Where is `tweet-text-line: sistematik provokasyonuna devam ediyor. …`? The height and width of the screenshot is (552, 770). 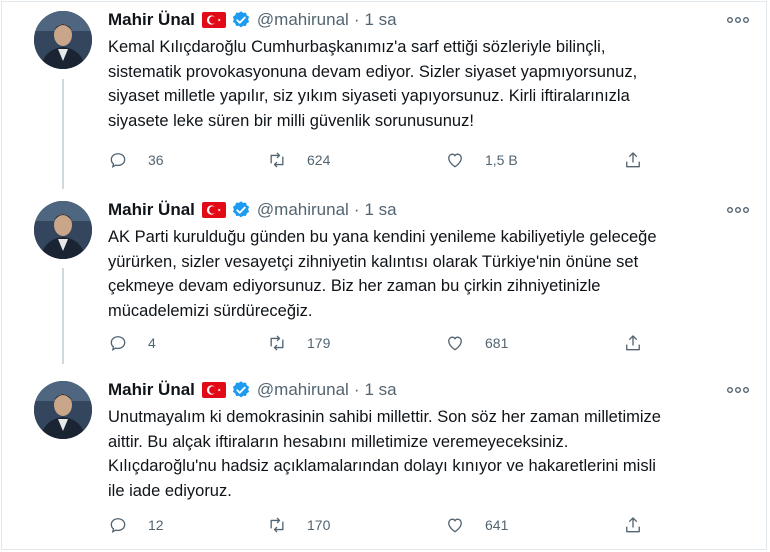
tweet-text-line: sistematik provokasyonuna devam ediyor. … is located at coordinates (373, 71).